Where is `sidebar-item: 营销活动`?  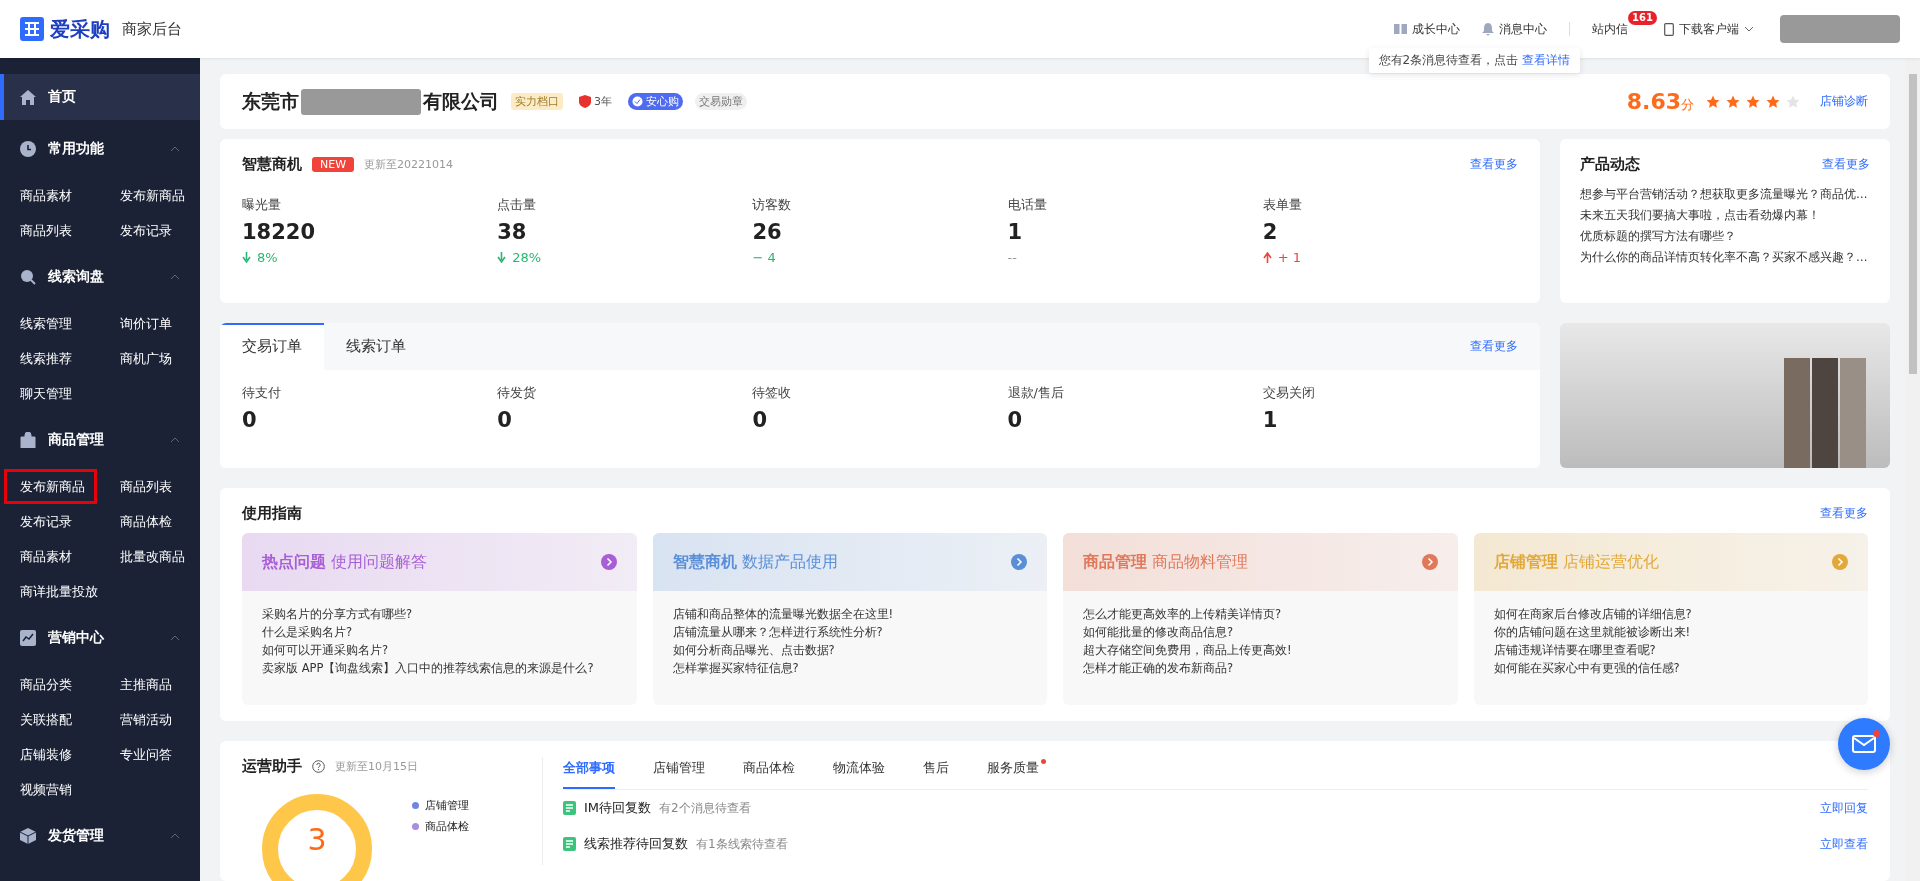 sidebar-item: 营销活动 is located at coordinates (146, 719).